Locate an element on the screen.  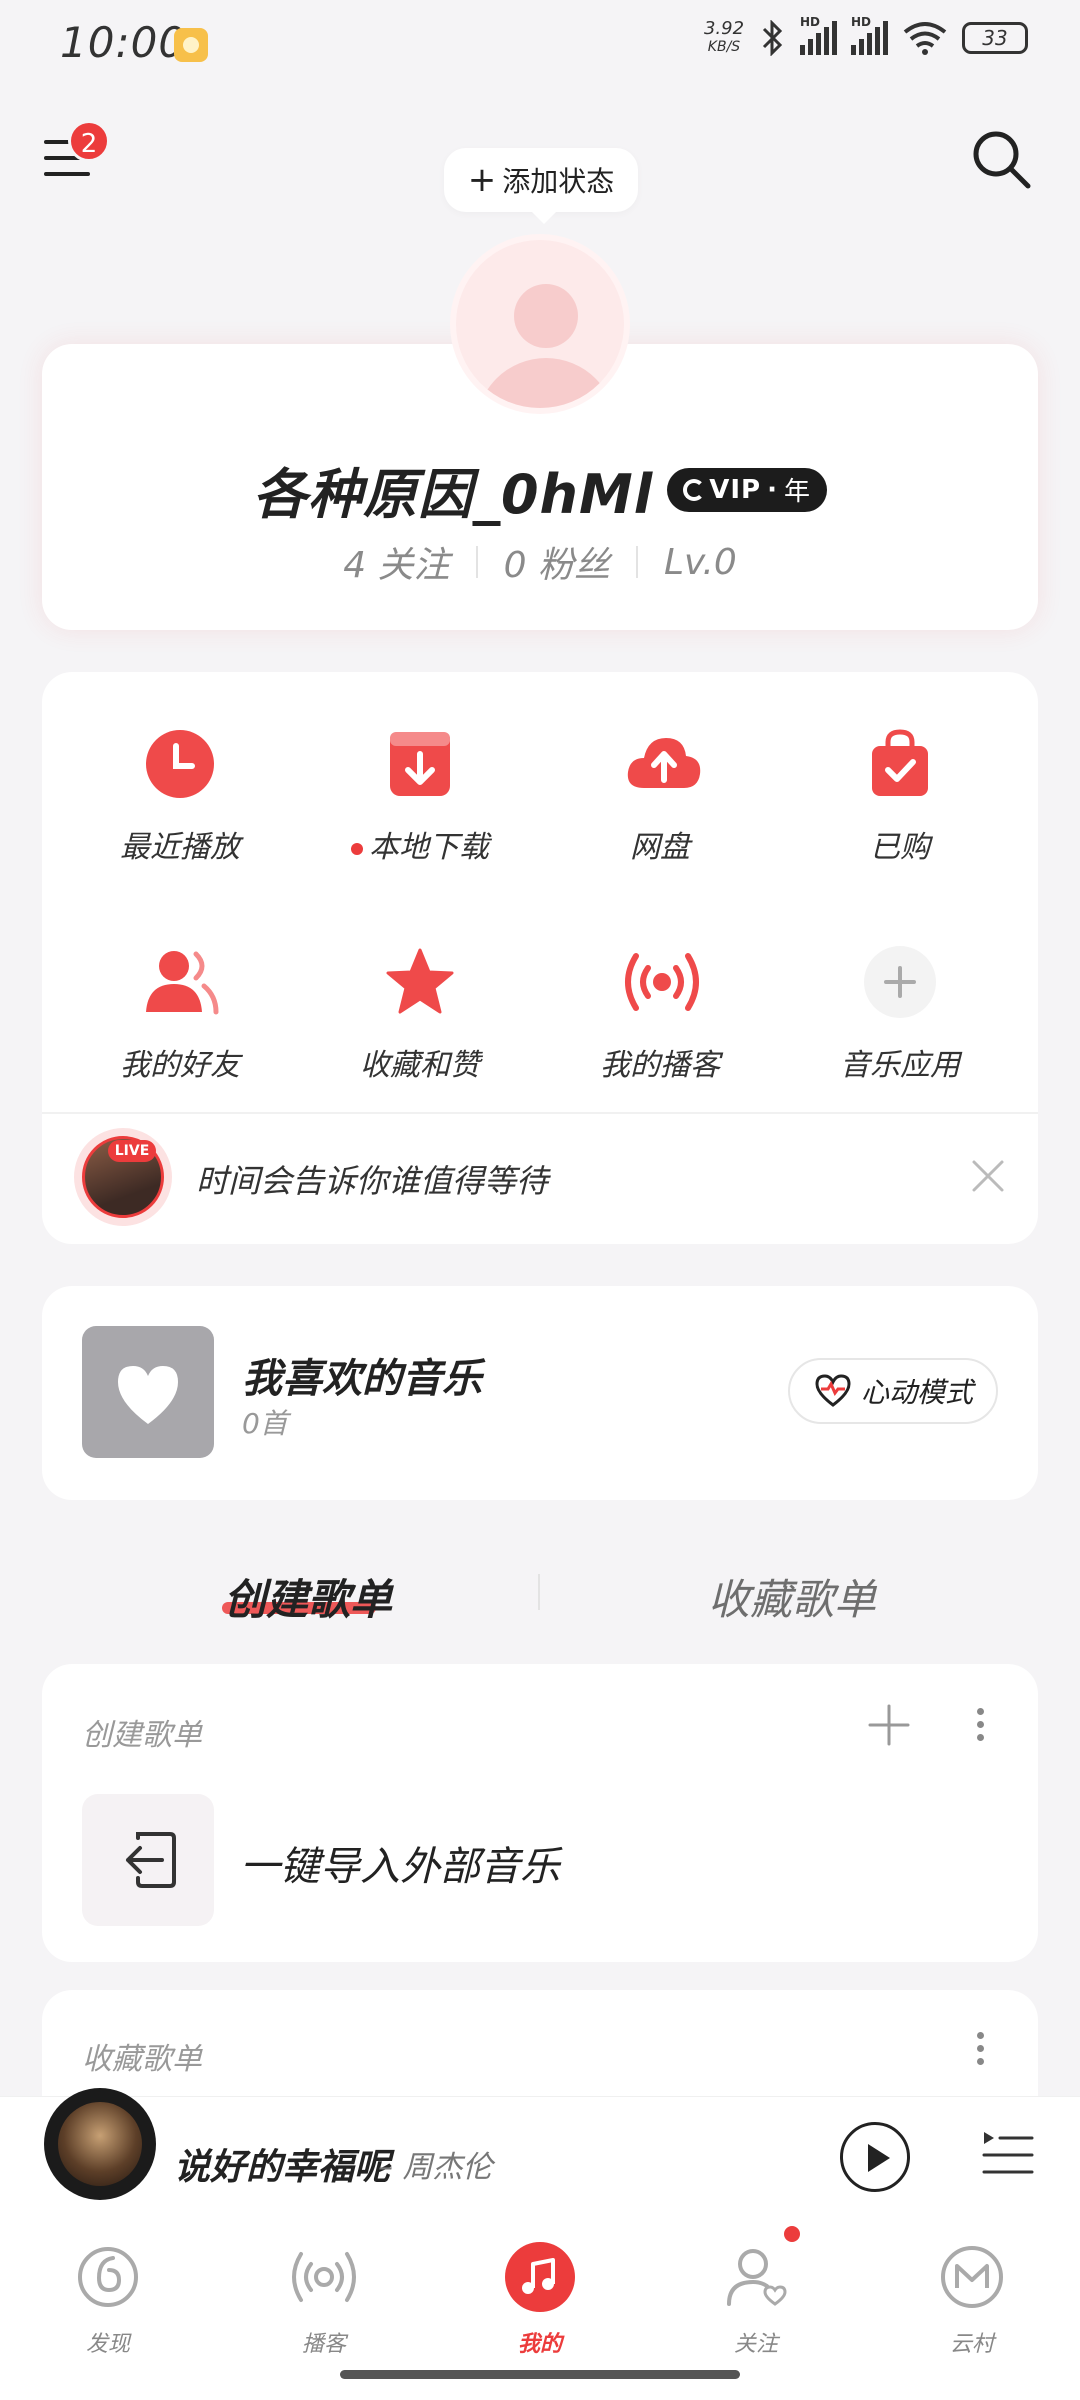
nav-discover: 发现 is located at coordinates (108, 2300).